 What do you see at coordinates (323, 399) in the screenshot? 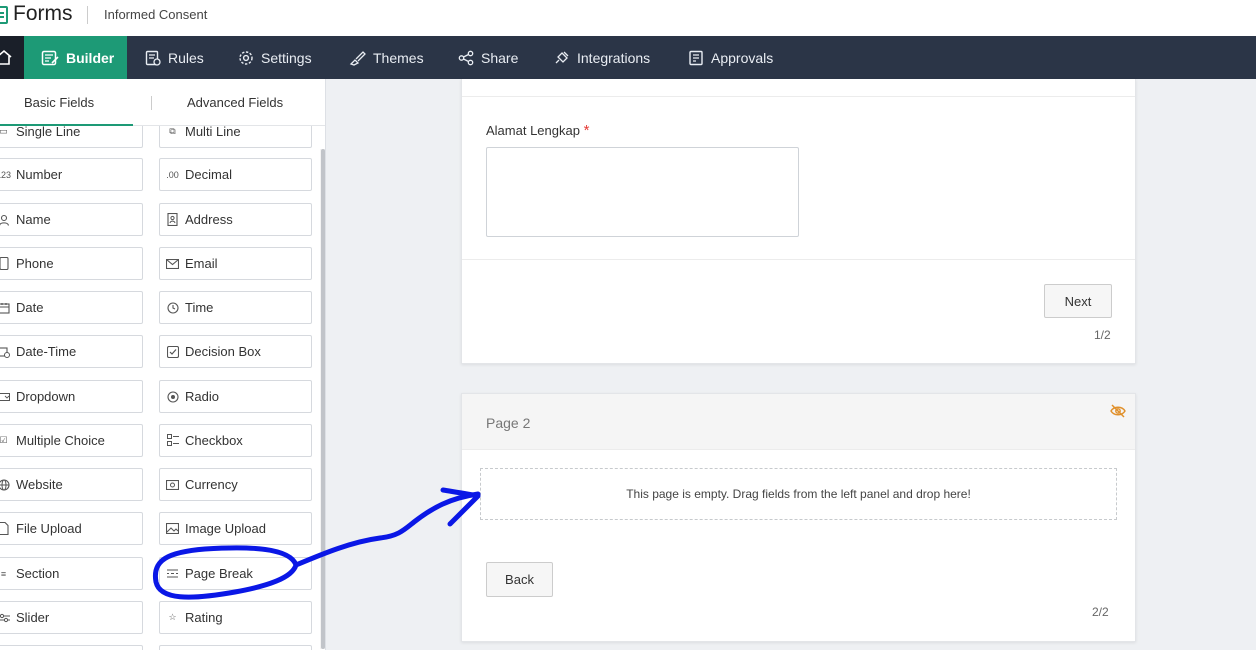
I see `palette-scrollbar` at bounding box center [323, 399].